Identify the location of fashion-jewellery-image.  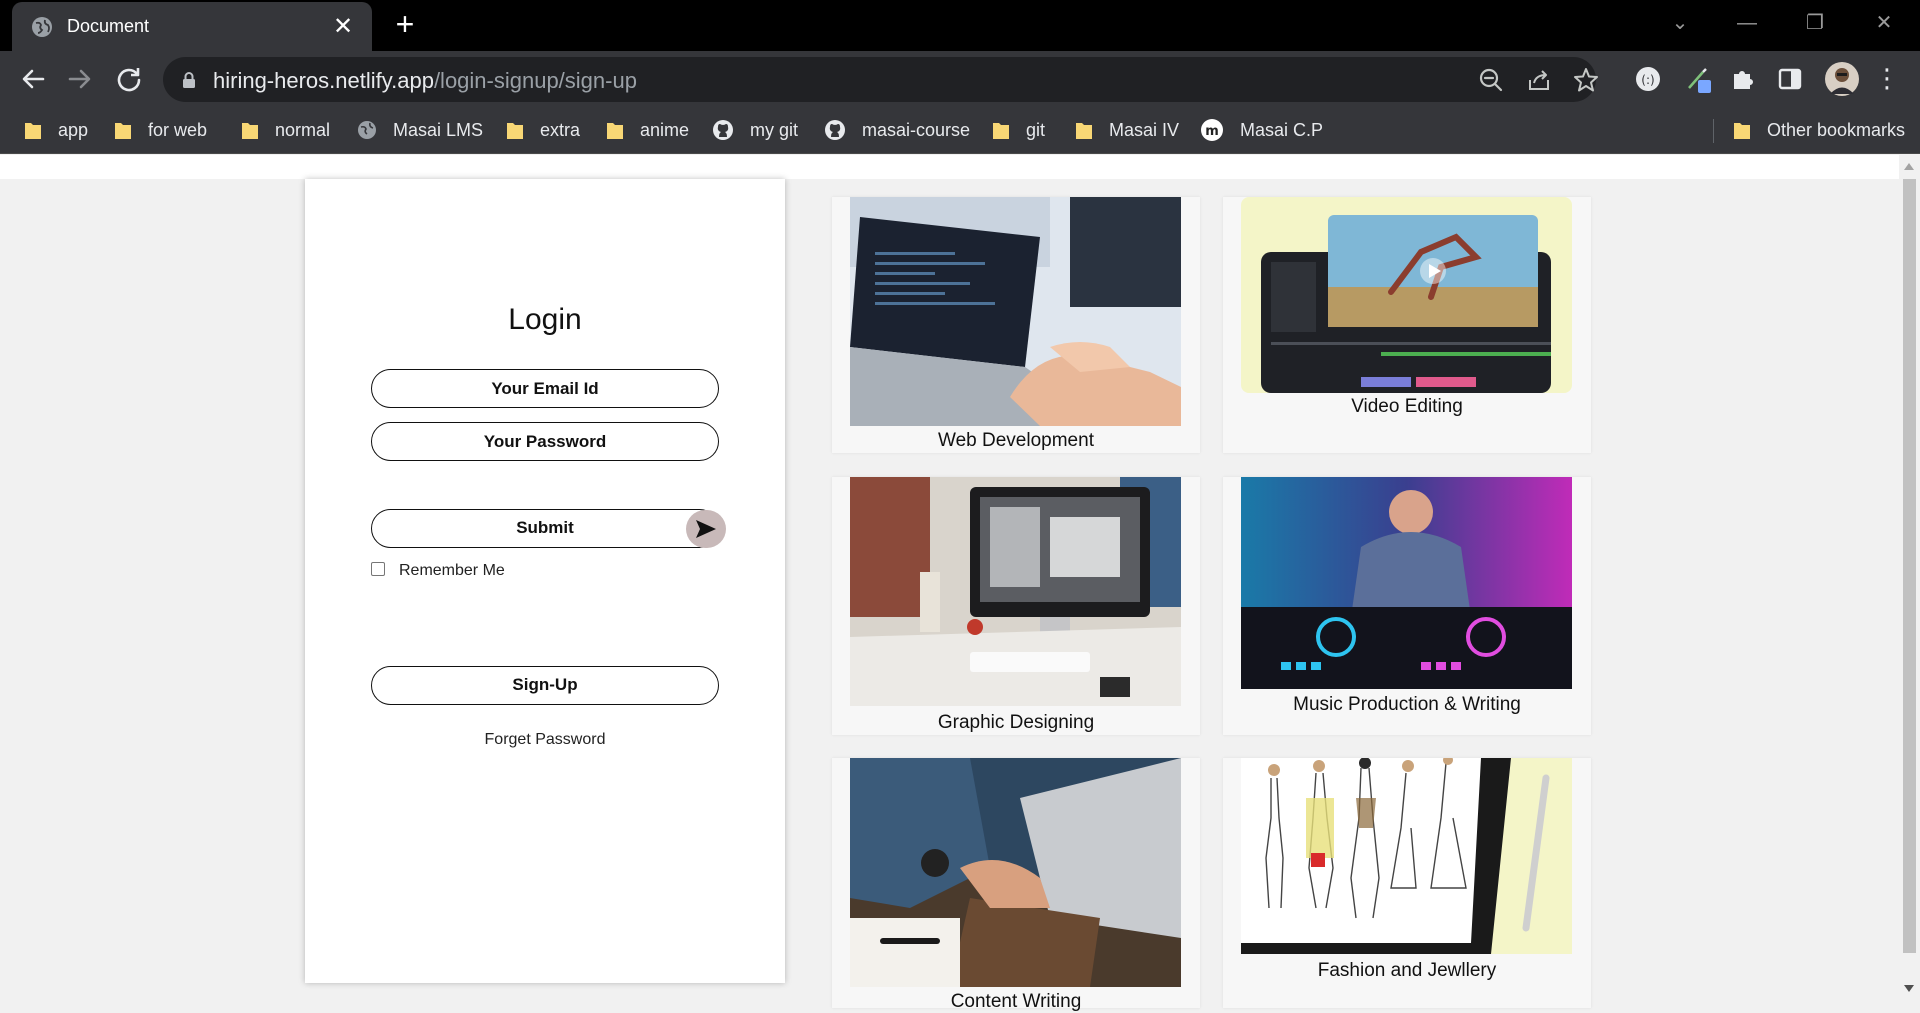
(1406, 856).